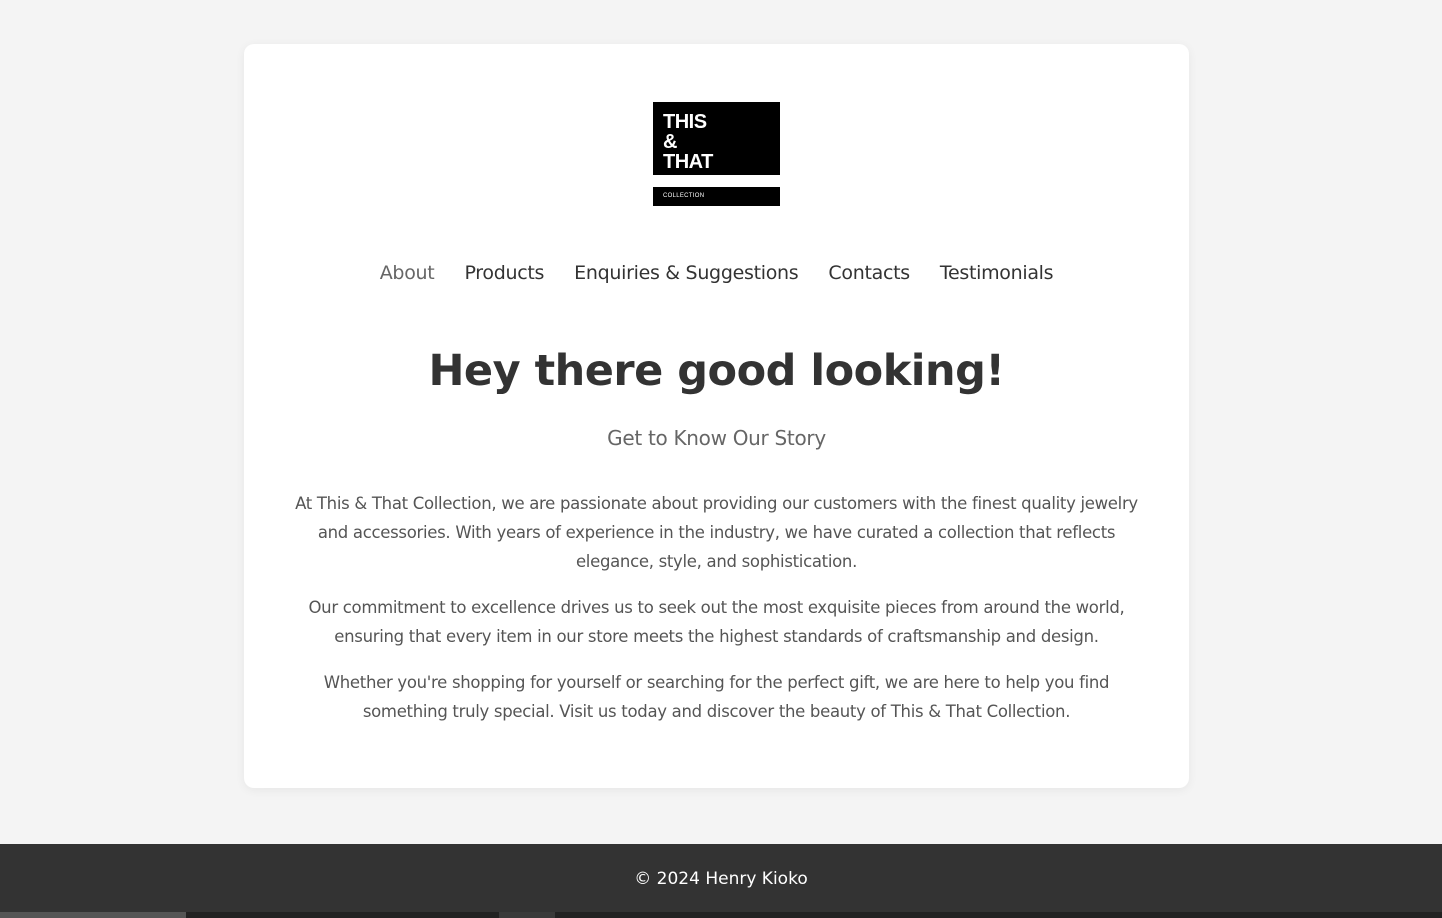  What do you see at coordinates (685, 122) in the screenshot?
I see `logo-line-1: THIS` at bounding box center [685, 122].